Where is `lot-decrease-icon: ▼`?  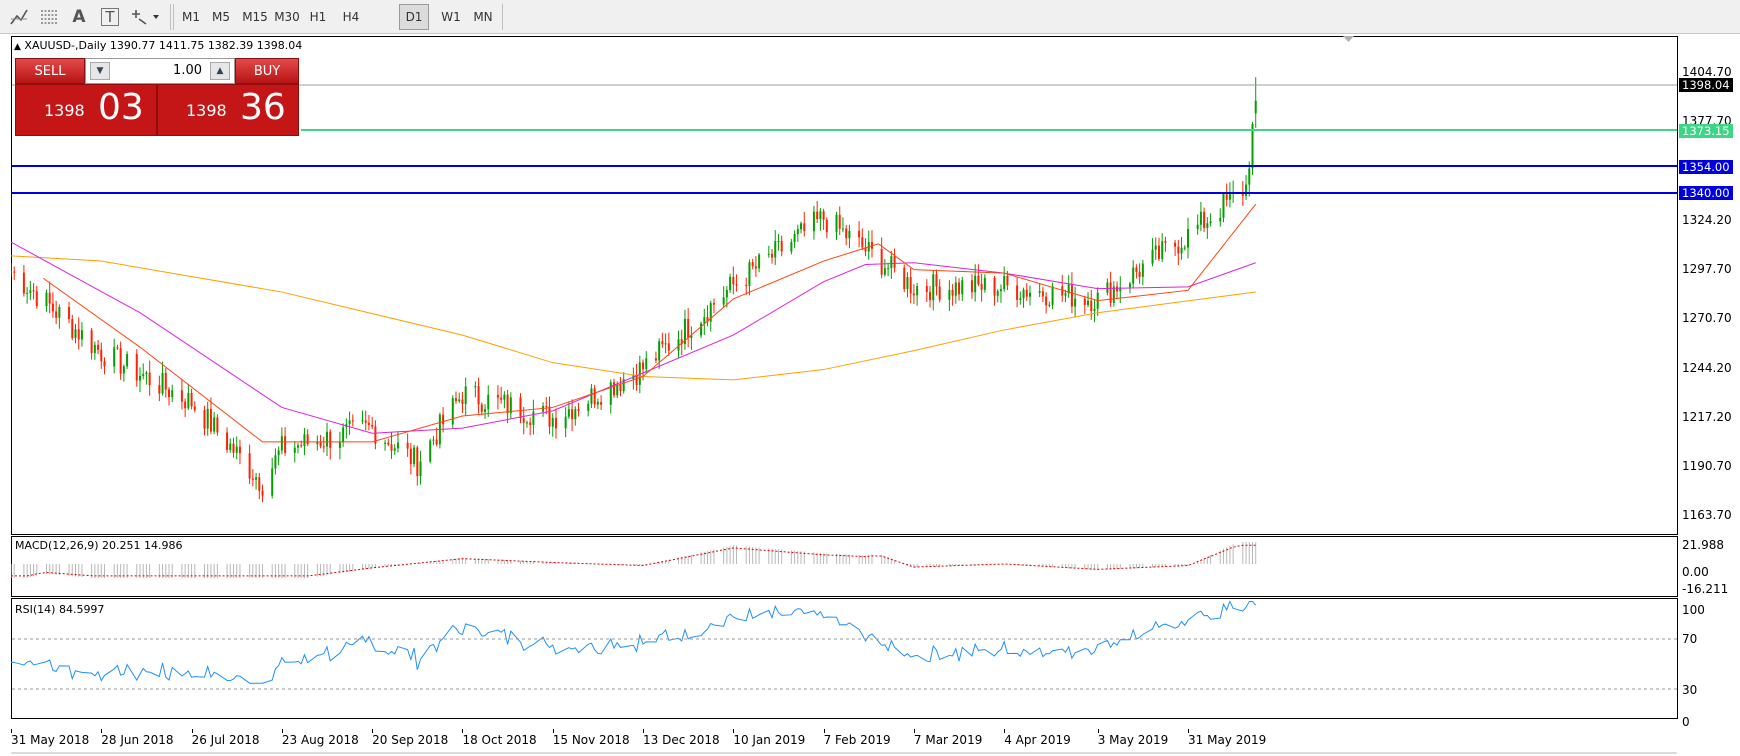 lot-decrease-icon: ▼ is located at coordinates (100, 71).